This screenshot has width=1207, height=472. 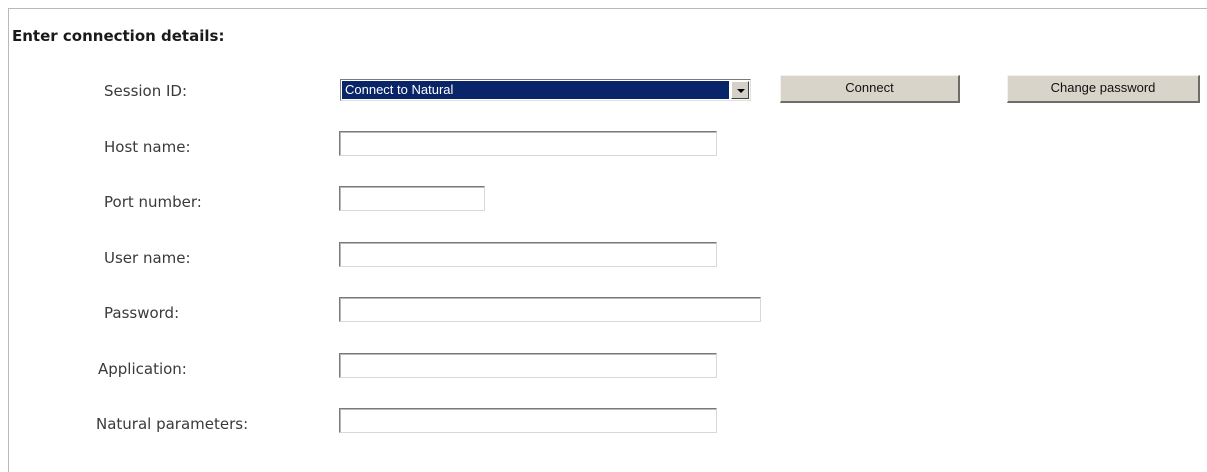 I want to click on session-id-selected-value: Connect to Natural, so click(x=535, y=90).